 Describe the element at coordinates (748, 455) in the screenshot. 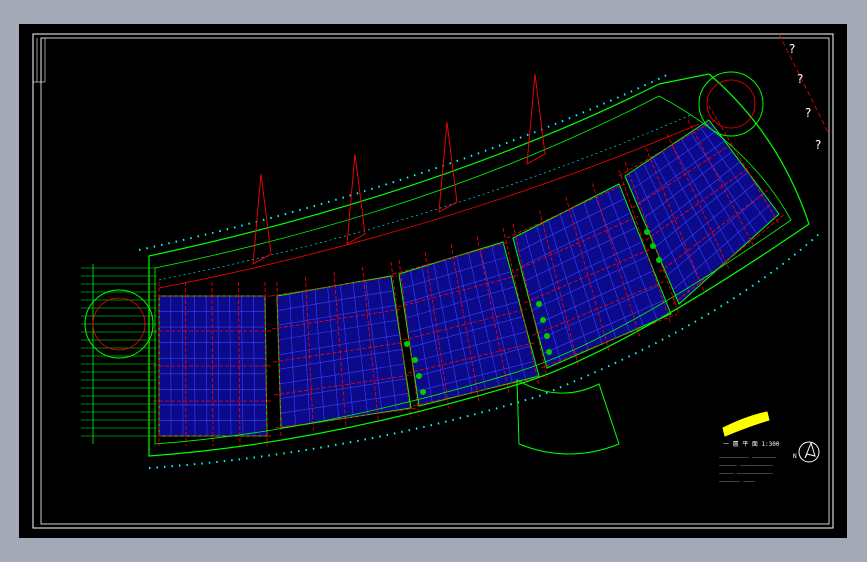

I see `note-line-1: __________ ________` at that location.